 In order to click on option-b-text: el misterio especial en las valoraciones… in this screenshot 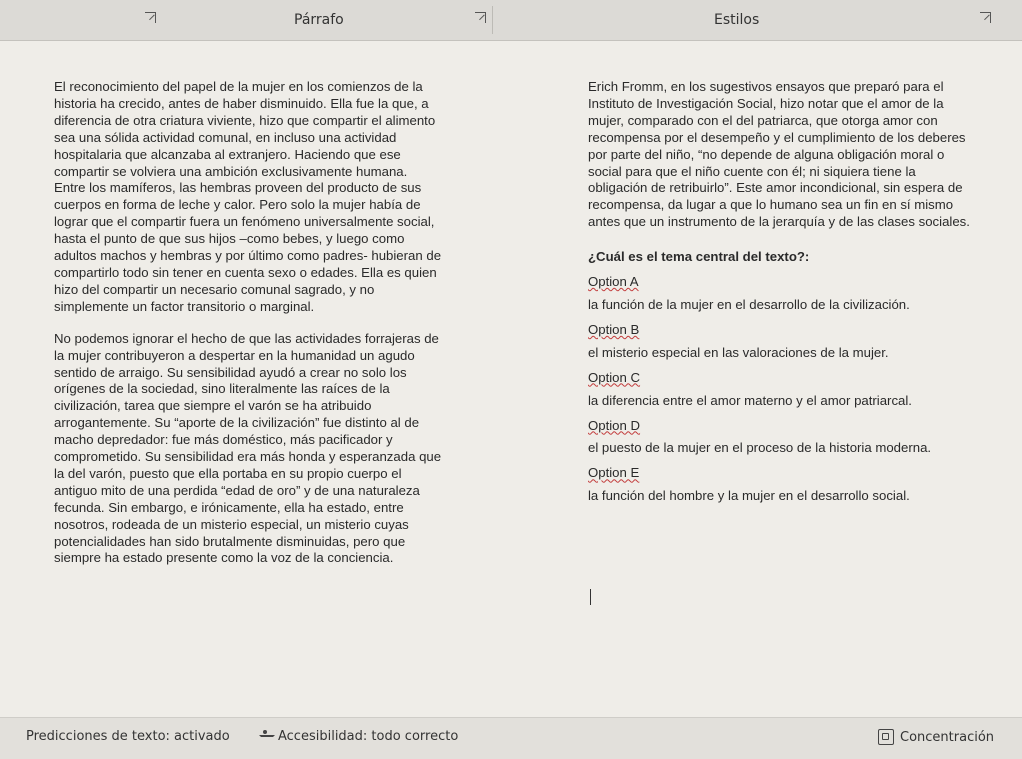, I will do `click(783, 353)`.